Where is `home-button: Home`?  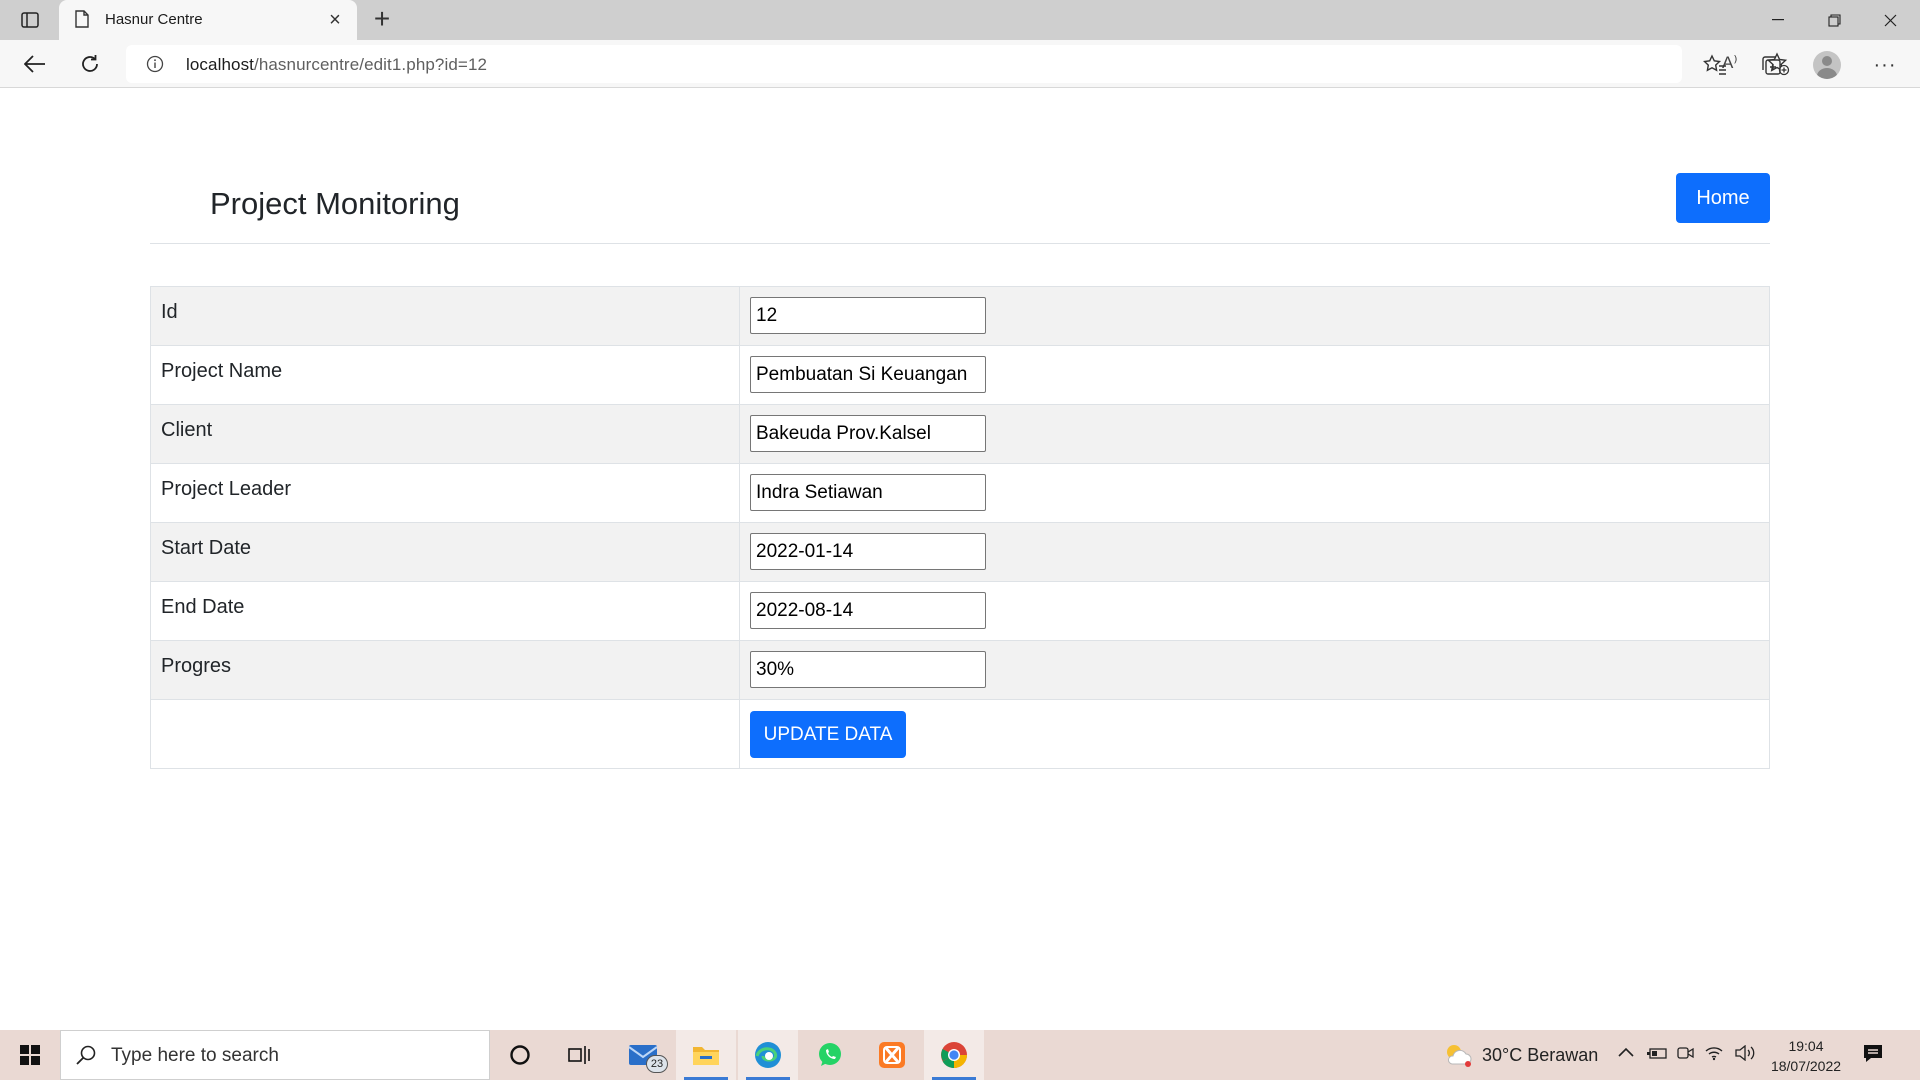 home-button: Home is located at coordinates (1723, 198).